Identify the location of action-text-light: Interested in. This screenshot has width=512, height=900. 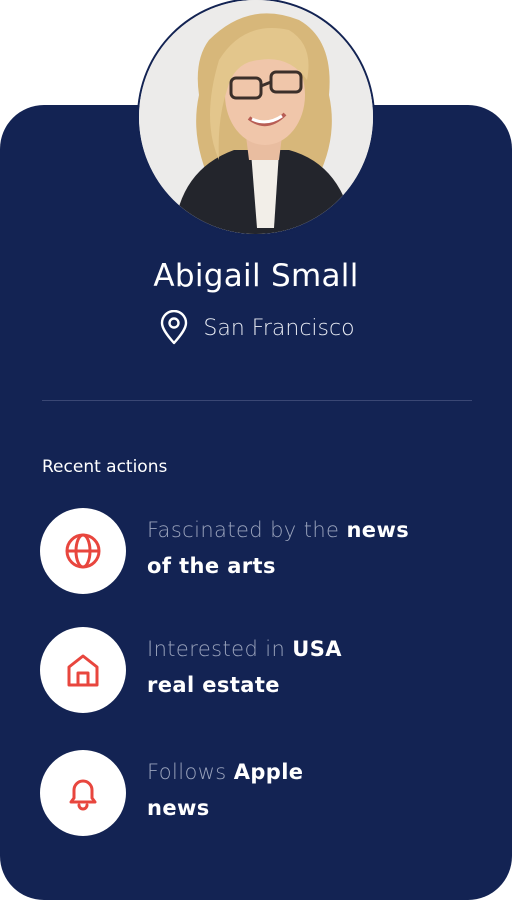
(220, 649).